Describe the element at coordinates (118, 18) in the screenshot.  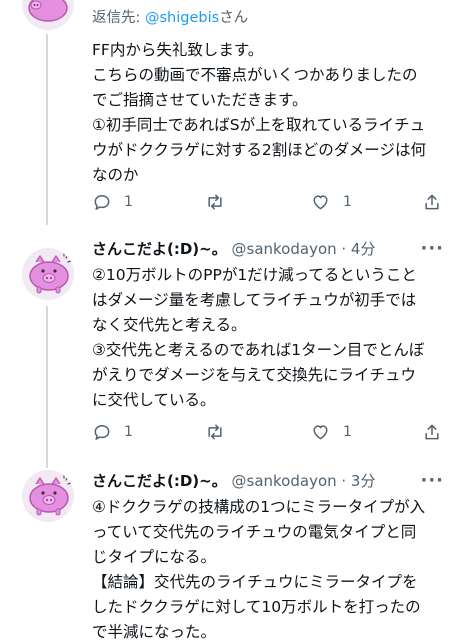
I see `reply-prefix: 返信先:` at that location.